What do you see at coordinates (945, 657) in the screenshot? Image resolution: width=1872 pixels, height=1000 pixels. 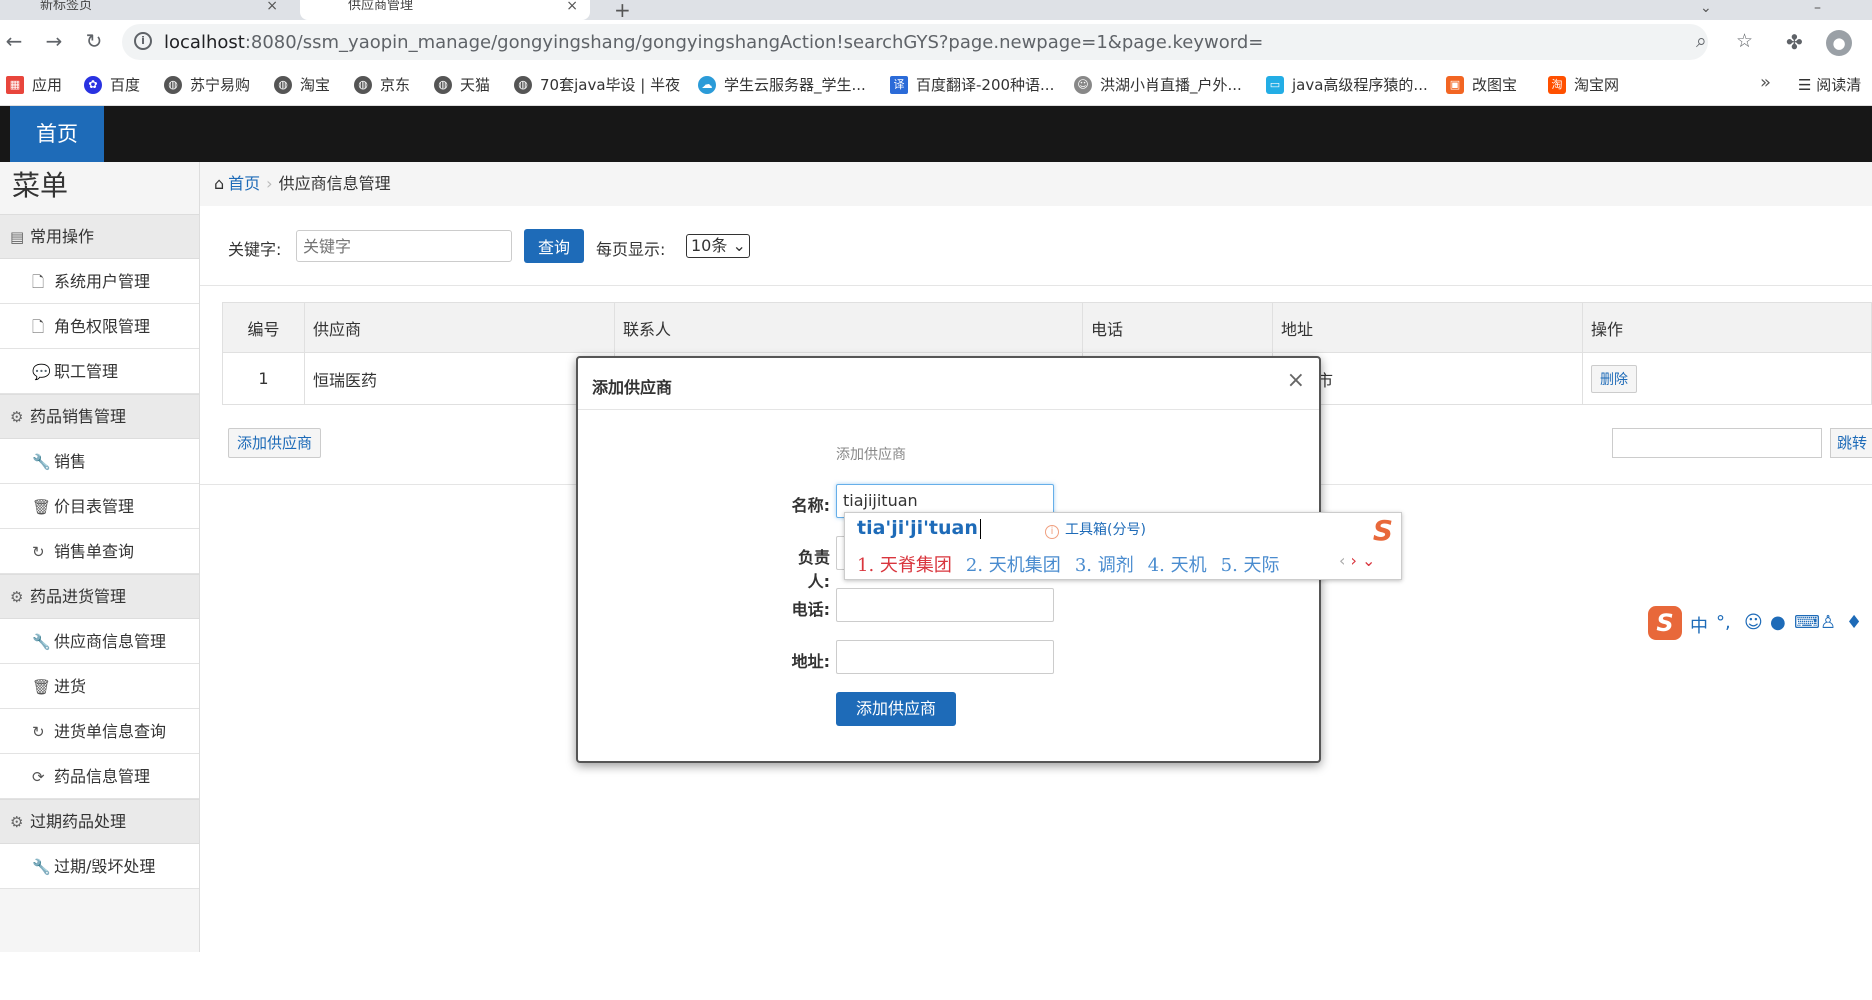 I see `address-input` at bounding box center [945, 657].